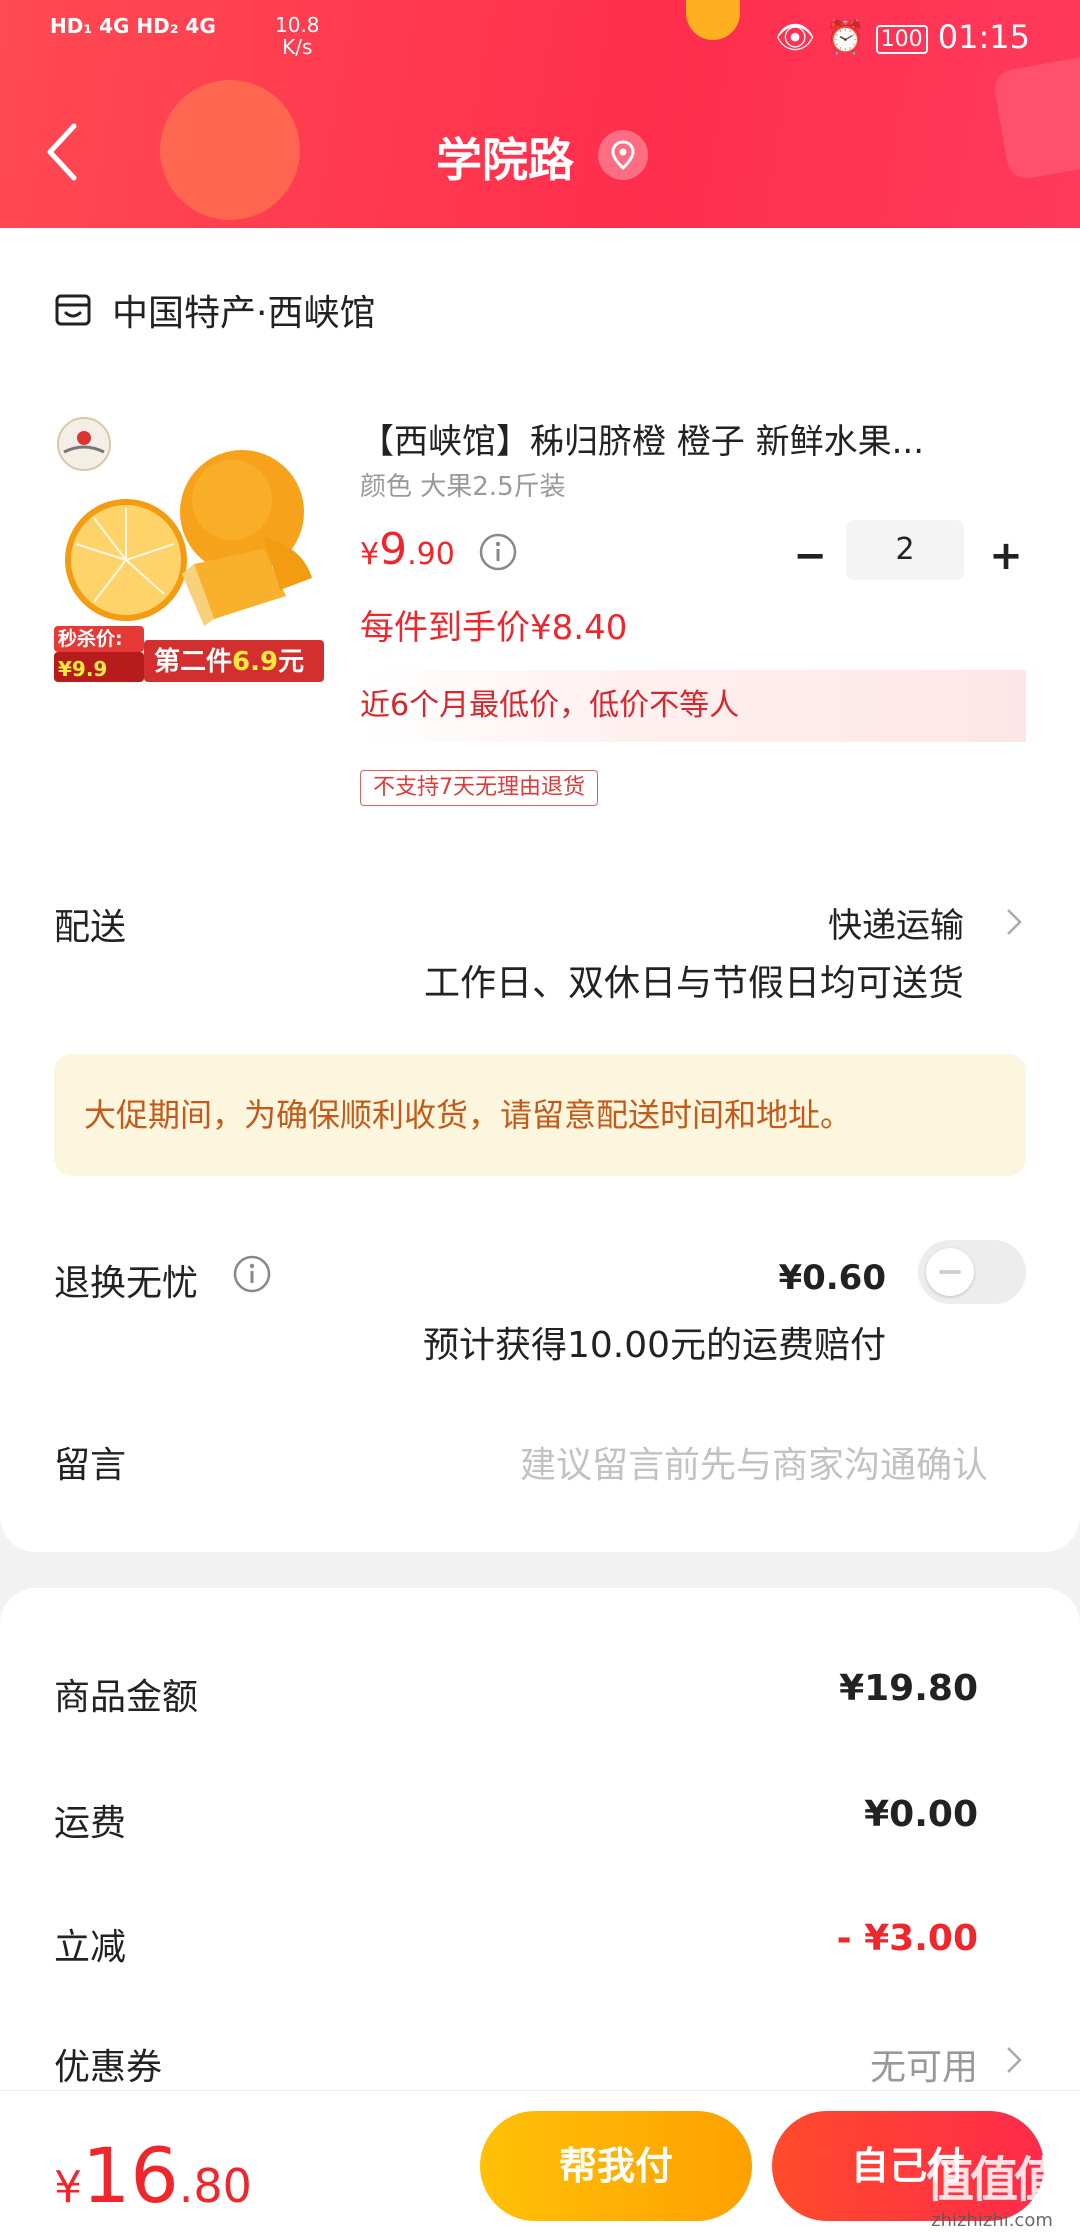 The image size is (1080, 2240). What do you see at coordinates (832, 1278) in the screenshot?
I see `return-worry-price: ¥0.60` at bounding box center [832, 1278].